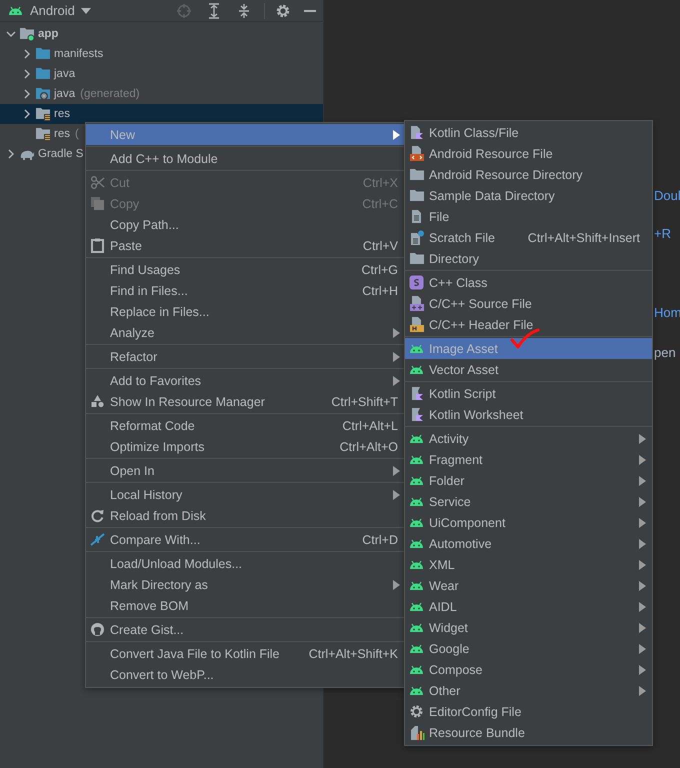  Describe the element at coordinates (48, 34) in the screenshot. I see `tree-item-label: app` at that location.